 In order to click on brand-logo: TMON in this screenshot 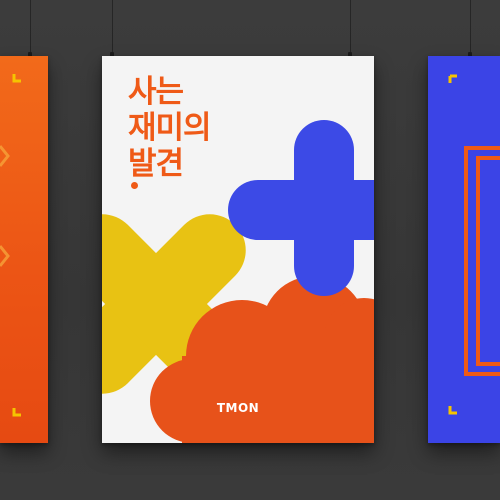, I will do `click(238, 408)`.